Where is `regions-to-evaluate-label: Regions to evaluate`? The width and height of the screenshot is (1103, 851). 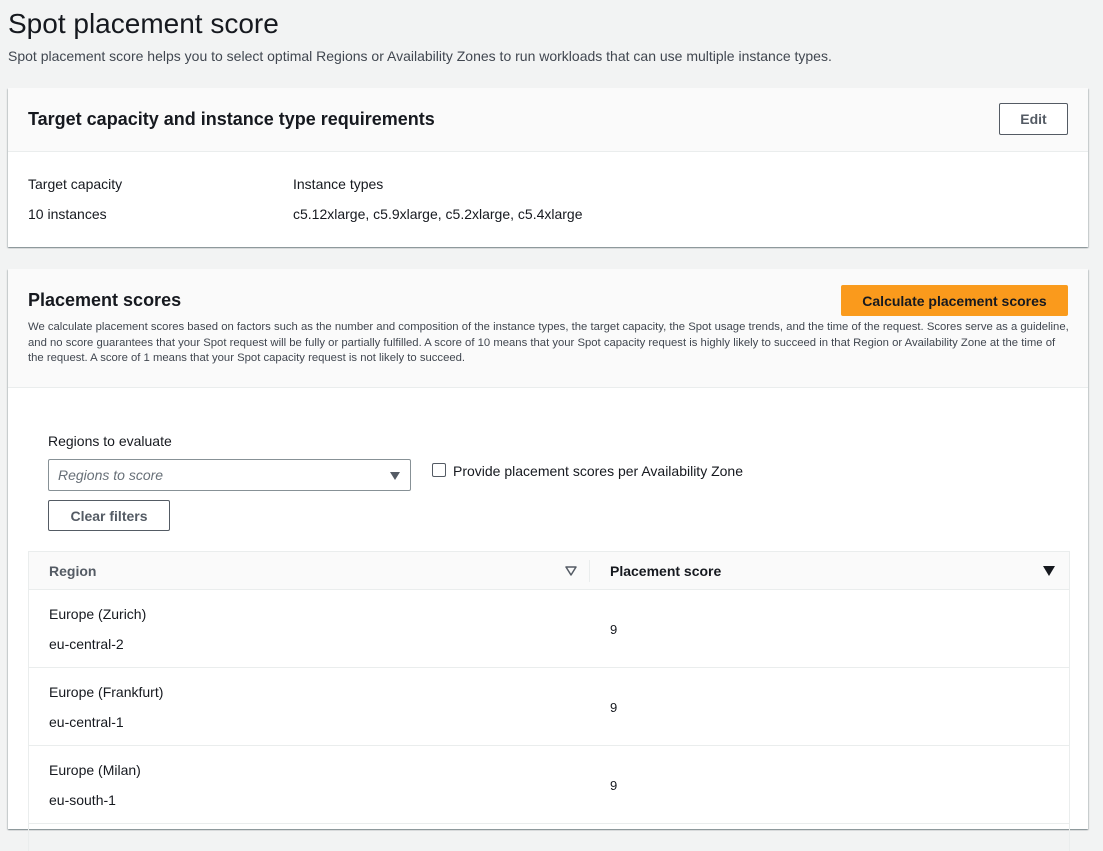
regions-to-evaluate-label: Regions to evaluate is located at coordinates (110, 441).